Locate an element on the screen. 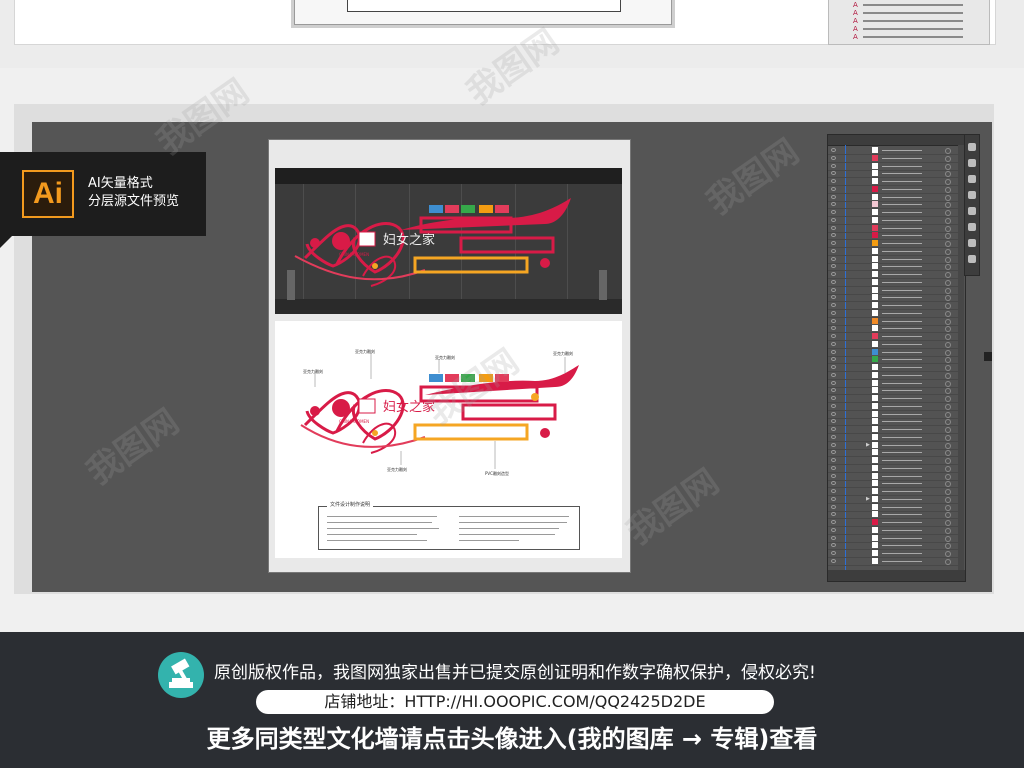 The width and height of the screenshot is (1024, 768). hammer-logo-icon is located at coordinates (181, 675).